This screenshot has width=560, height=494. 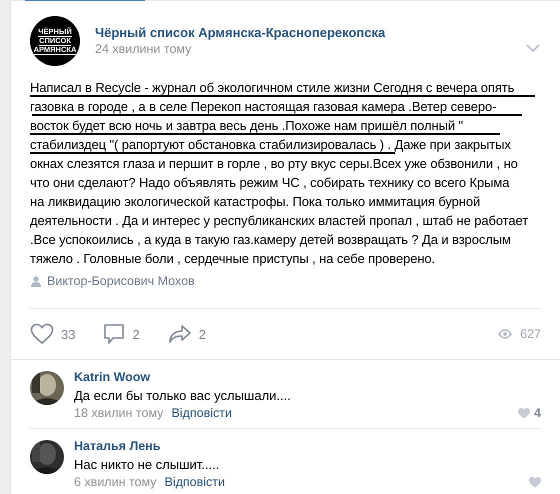 What do you see at coordinates (36, 281) in the screenshot?
I see `person-icon` at bounding box center [36, 281].